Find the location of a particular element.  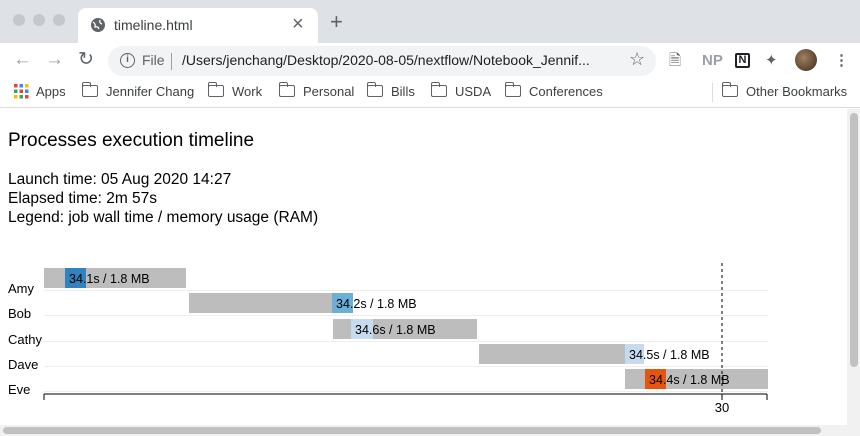

bookmark-label: Apps is located at coordinates (51, 91).